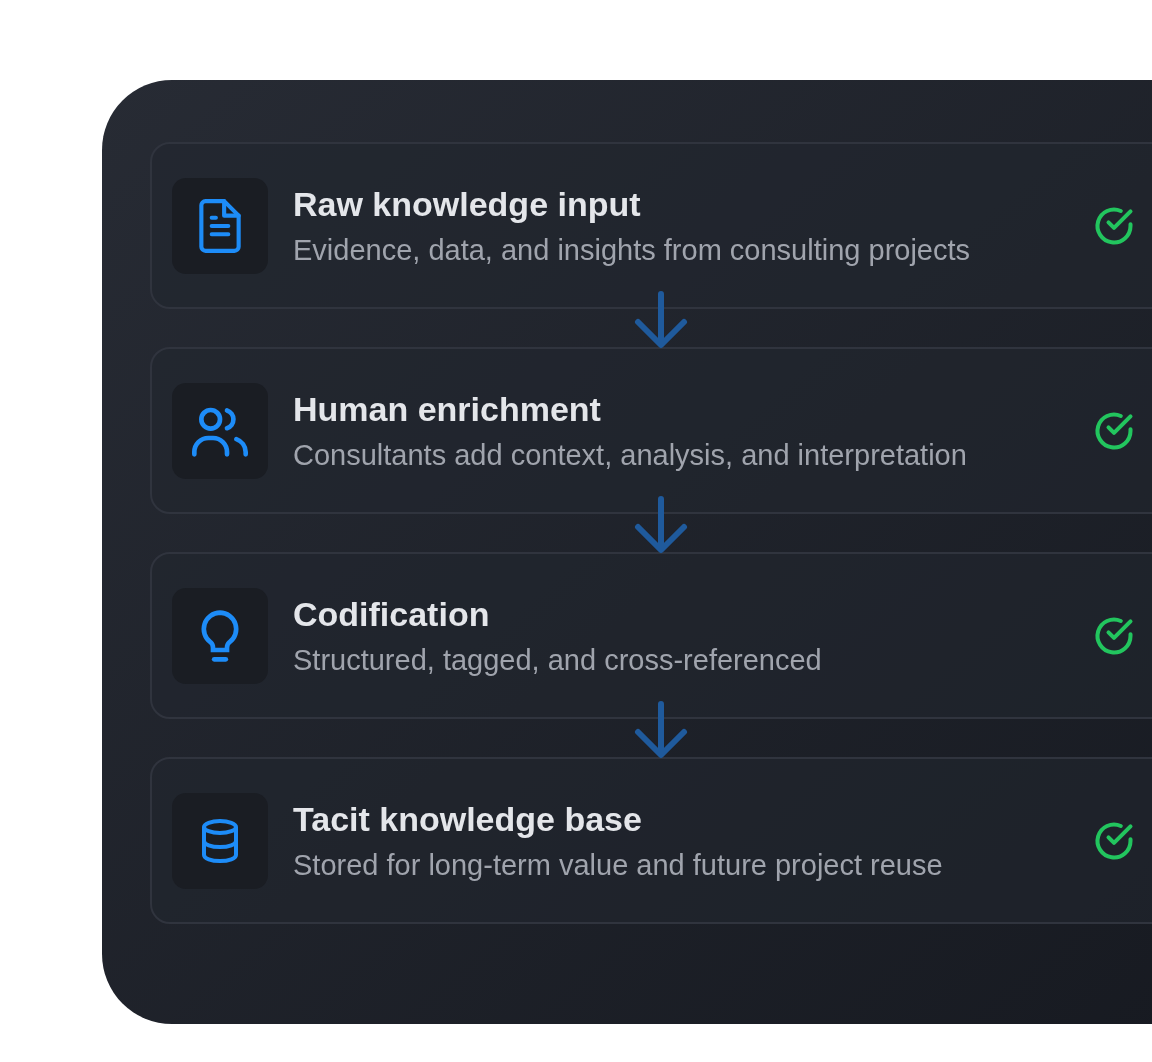 This screenshot has height=1062, width=1152. I want to click on step-description: Evidence, data, and insights from consulting projects, so click(632, 250).